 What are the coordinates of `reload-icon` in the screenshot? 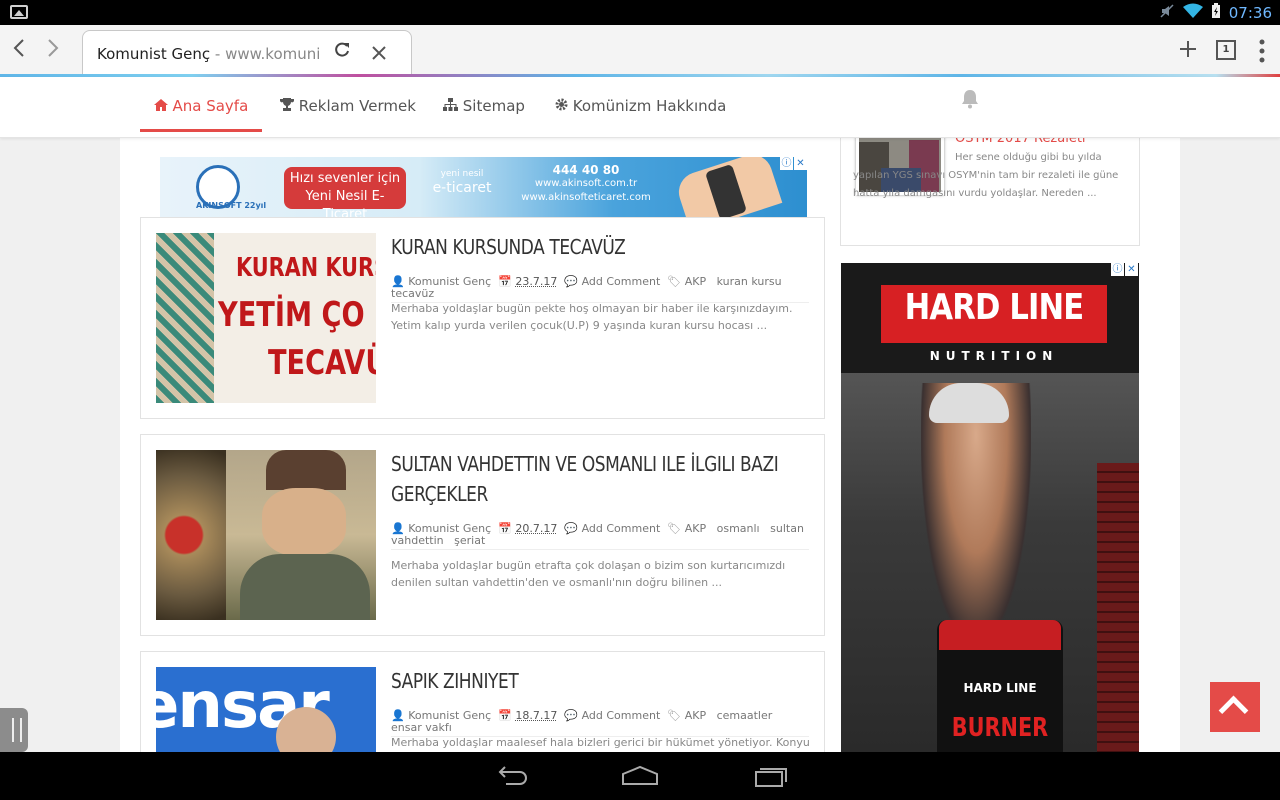 It's located at (342, 52).